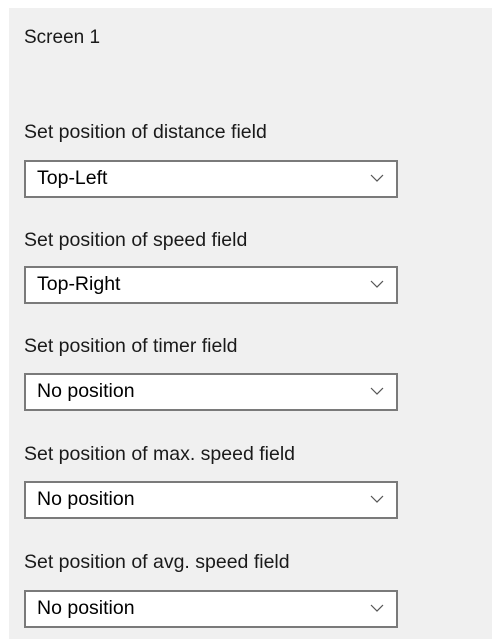 Image resolution: width=492 pixels, height=639 pixels. Describe the element at coordinates (157, 562) in the screenshot. I see `avg-speed-field-label: Set position of avg. speed field` at that location.